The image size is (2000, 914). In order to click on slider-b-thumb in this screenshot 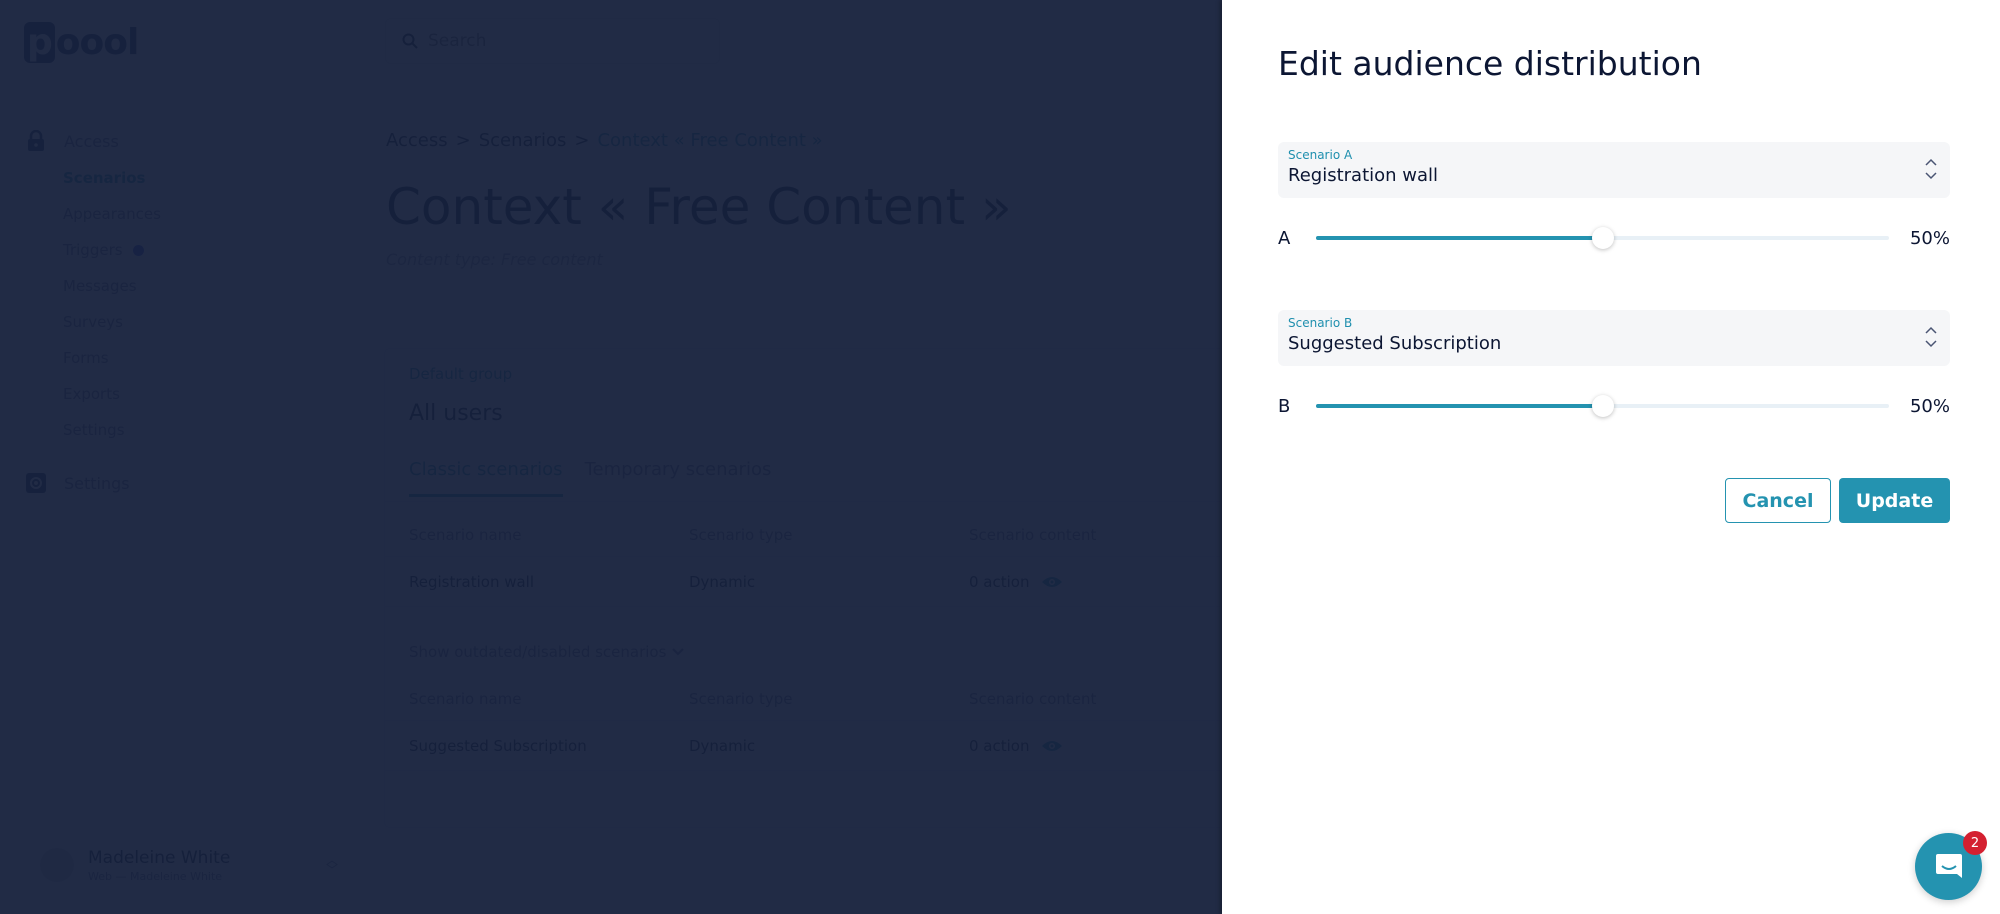, I will do `click(1602, 406)`.